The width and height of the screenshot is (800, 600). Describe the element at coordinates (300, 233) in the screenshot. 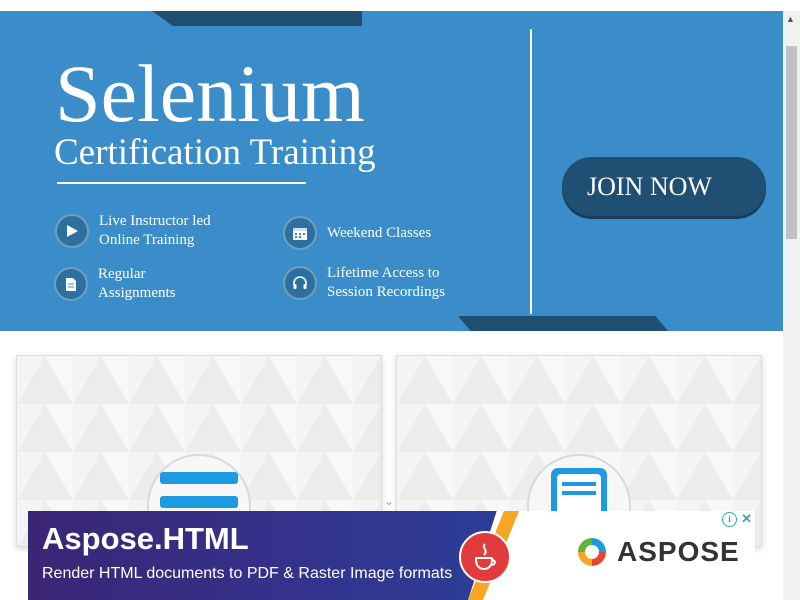

I see `calendar-icon` at that location.